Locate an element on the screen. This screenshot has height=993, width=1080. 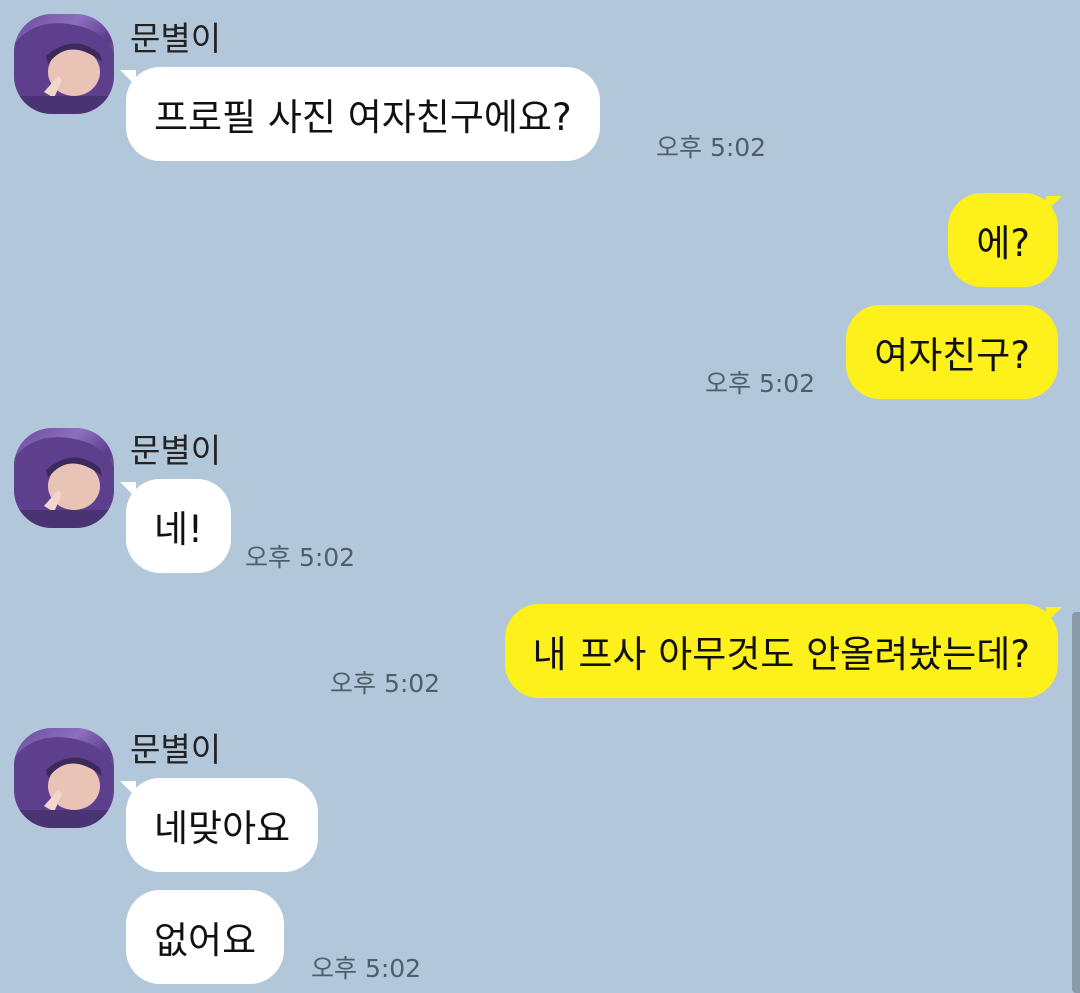
message-bubble-incoming: 없어요 is located at coordinates (205, 937).